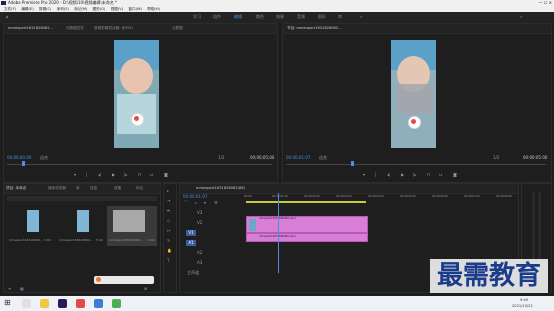 The image size is (554, 311). Describe the element at coordinates (98, 303) in the screenshot. I see `browser-taskbar-icon` at that location.